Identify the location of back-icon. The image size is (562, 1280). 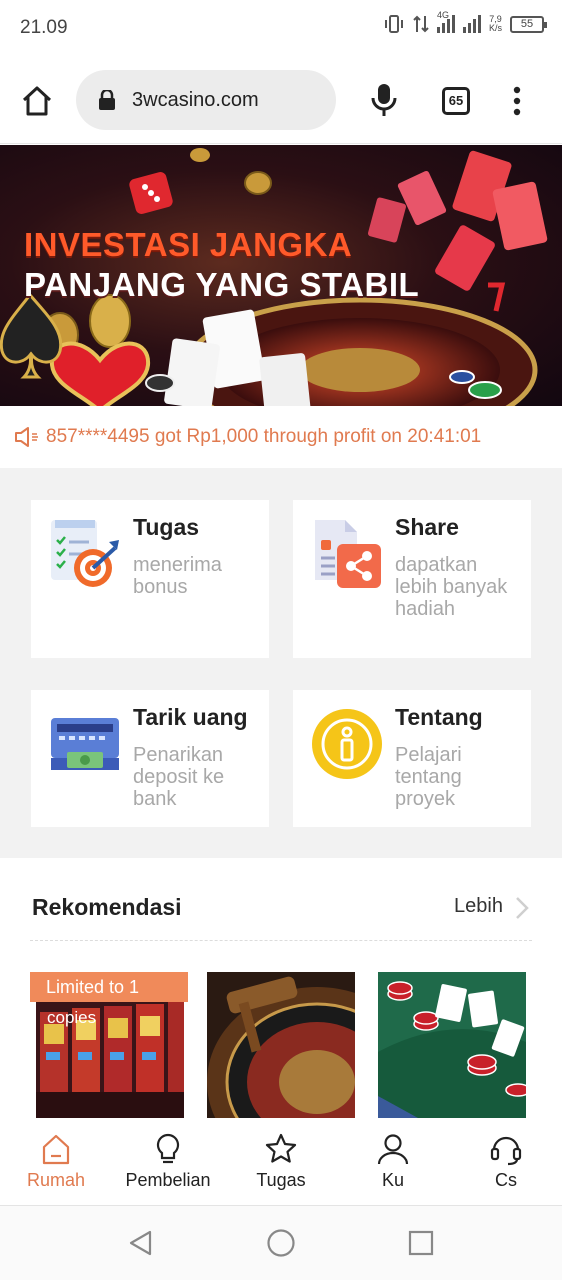
(141, 1243).